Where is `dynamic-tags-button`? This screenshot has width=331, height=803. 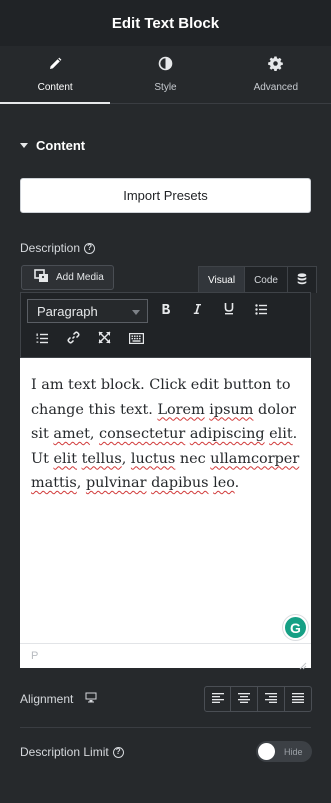
dynamic-tags-button is located at coordinates (302, 279).